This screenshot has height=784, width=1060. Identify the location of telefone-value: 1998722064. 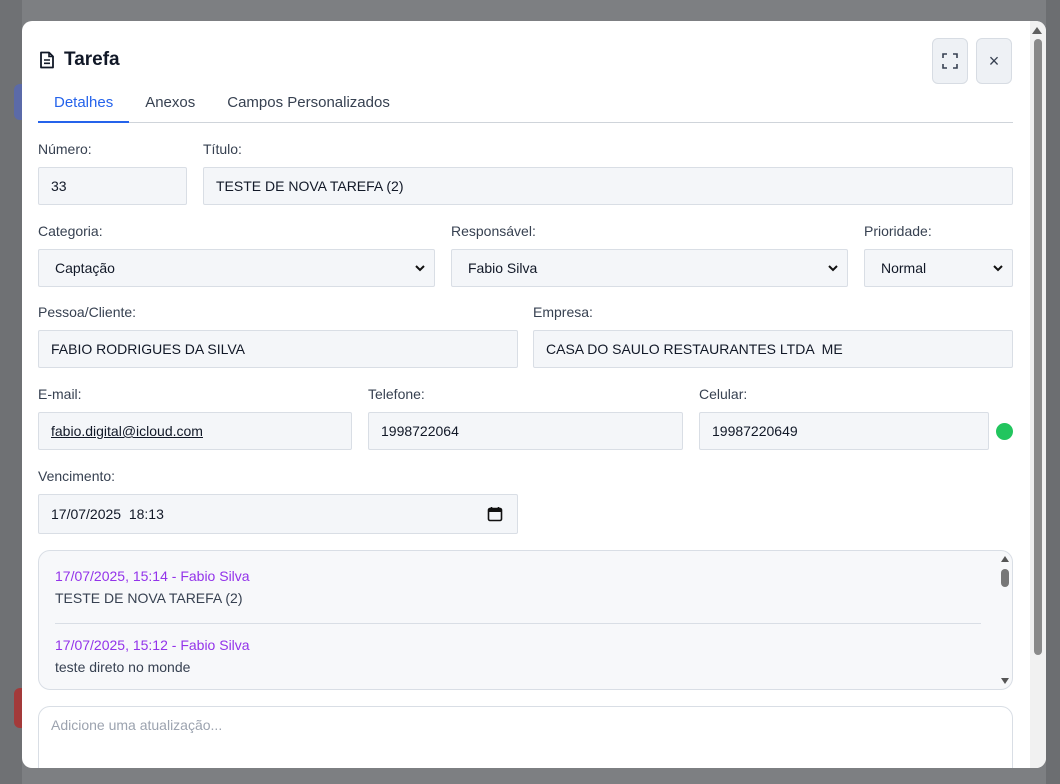
(420, 431).